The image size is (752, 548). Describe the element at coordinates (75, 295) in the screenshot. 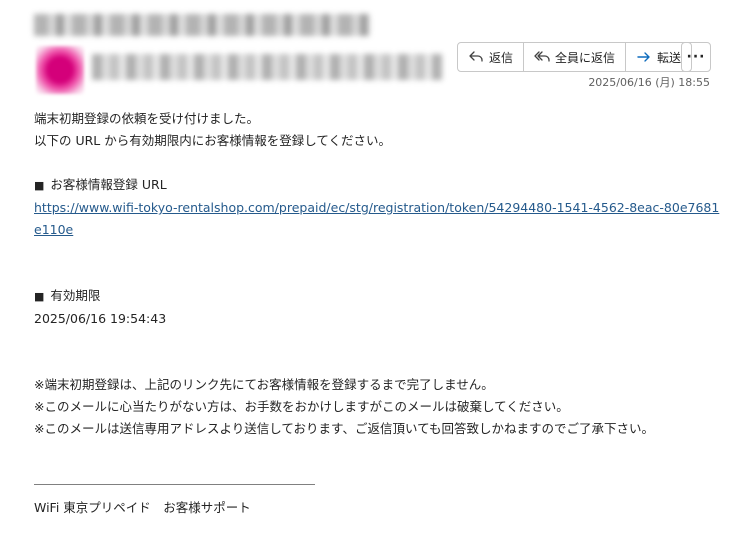

I see `section-expiry-title: 有効期限` at that location.